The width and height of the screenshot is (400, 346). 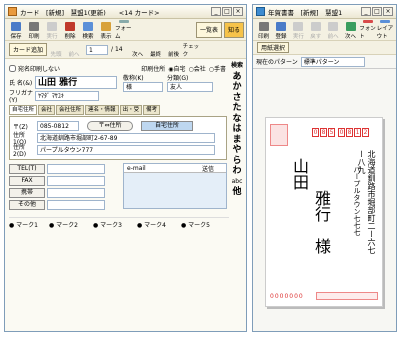 I want to click on pattern-label: 現在のパターン, so click(x=277, y=62).